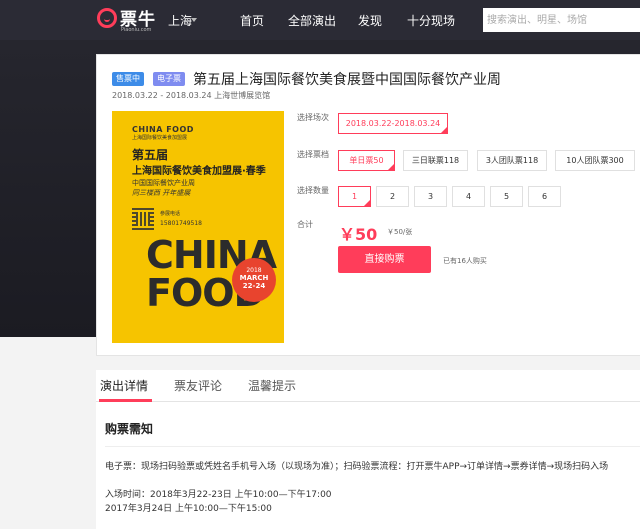 The width and height of the screenshot is (640, 529). Describe the element at coordinates (107, 18) in the screenshot. I see `logo-icon` at that location.